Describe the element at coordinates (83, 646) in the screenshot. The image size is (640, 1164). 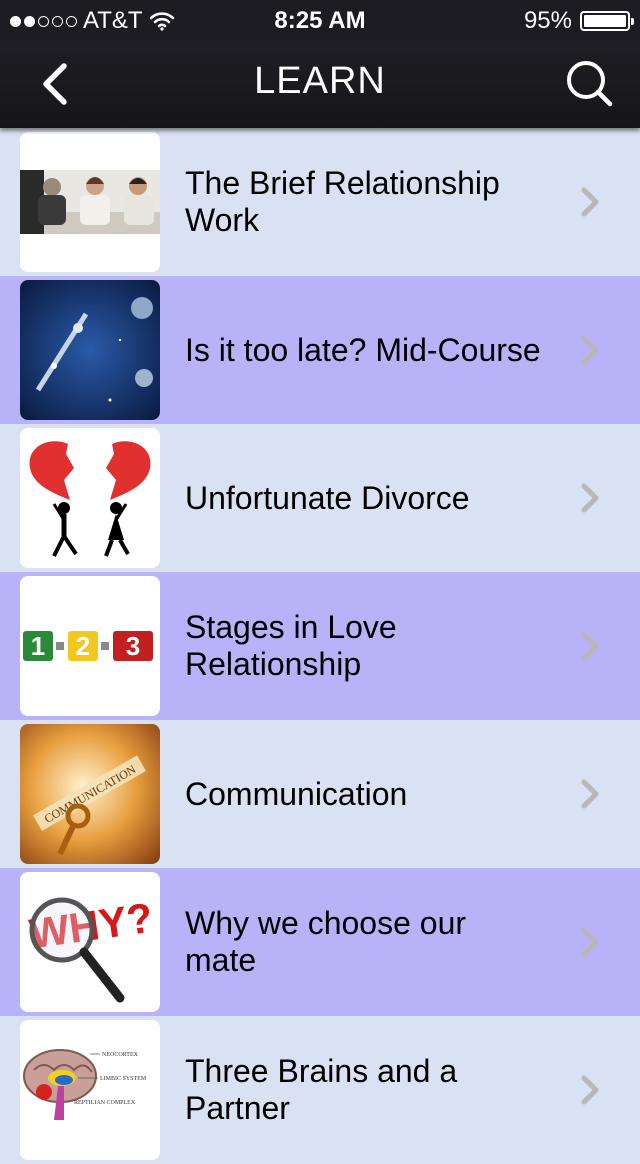
I see `step-two-number: 2` at that location.